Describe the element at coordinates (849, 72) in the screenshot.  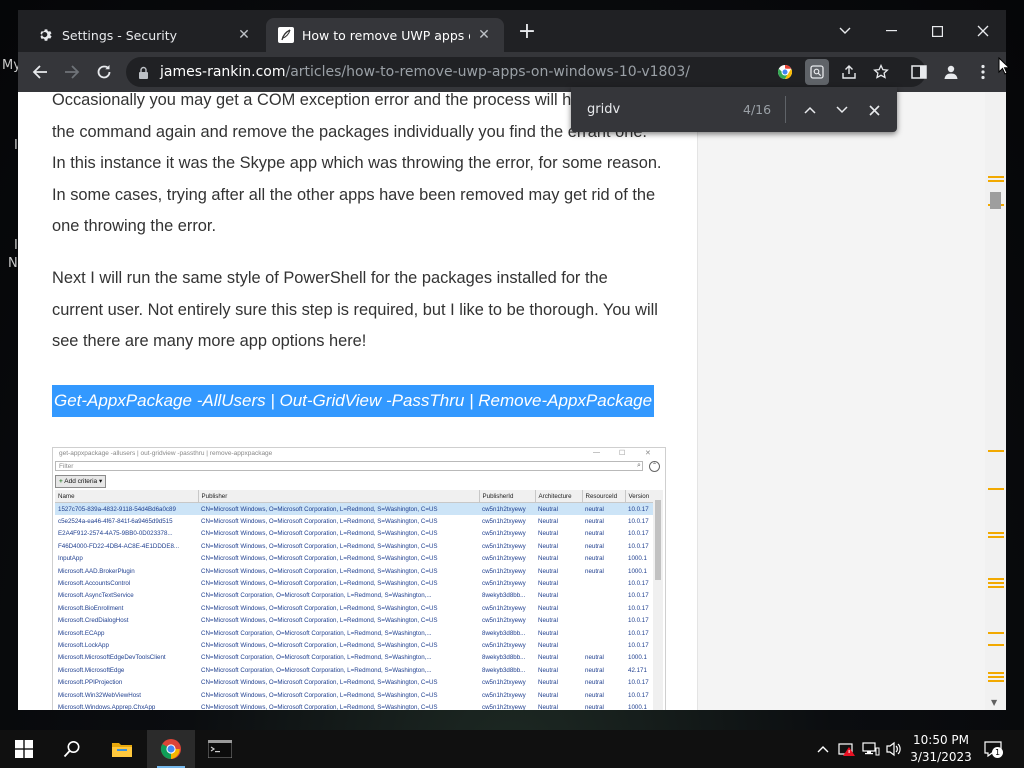
I see `share-icon` at that location.